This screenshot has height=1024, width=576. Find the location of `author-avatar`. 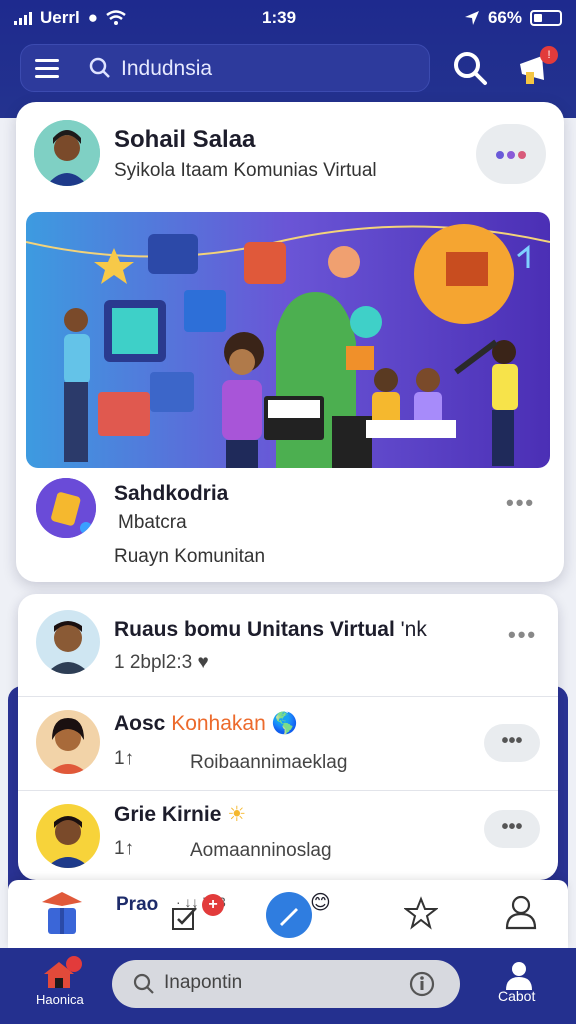

author-avatar is located at coordinates (67, 153).